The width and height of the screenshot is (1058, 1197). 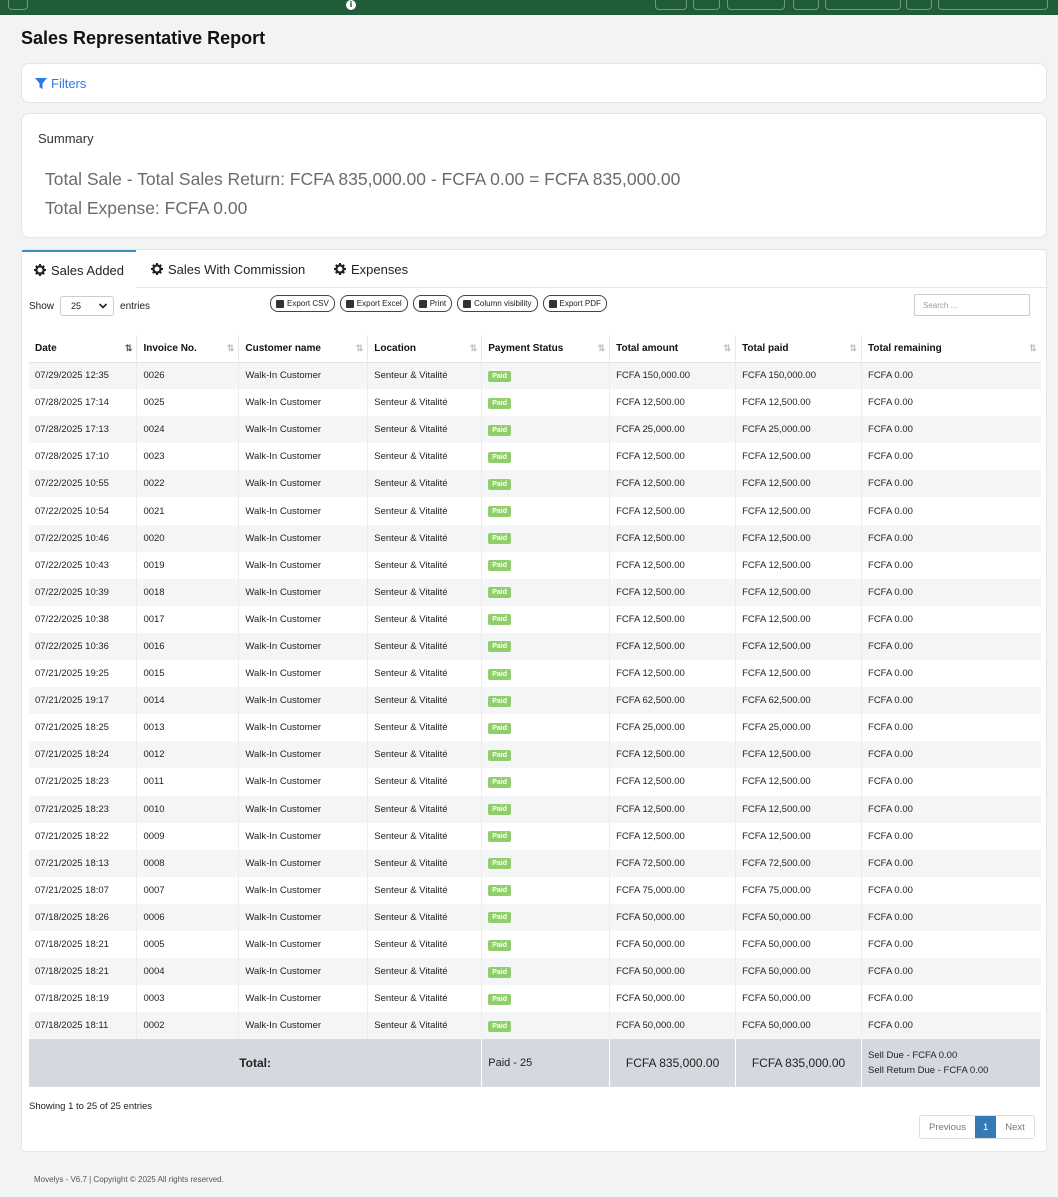 I want to click on column-header-total-remaining: Total remaining ⇅, so click(x=951, y=349).